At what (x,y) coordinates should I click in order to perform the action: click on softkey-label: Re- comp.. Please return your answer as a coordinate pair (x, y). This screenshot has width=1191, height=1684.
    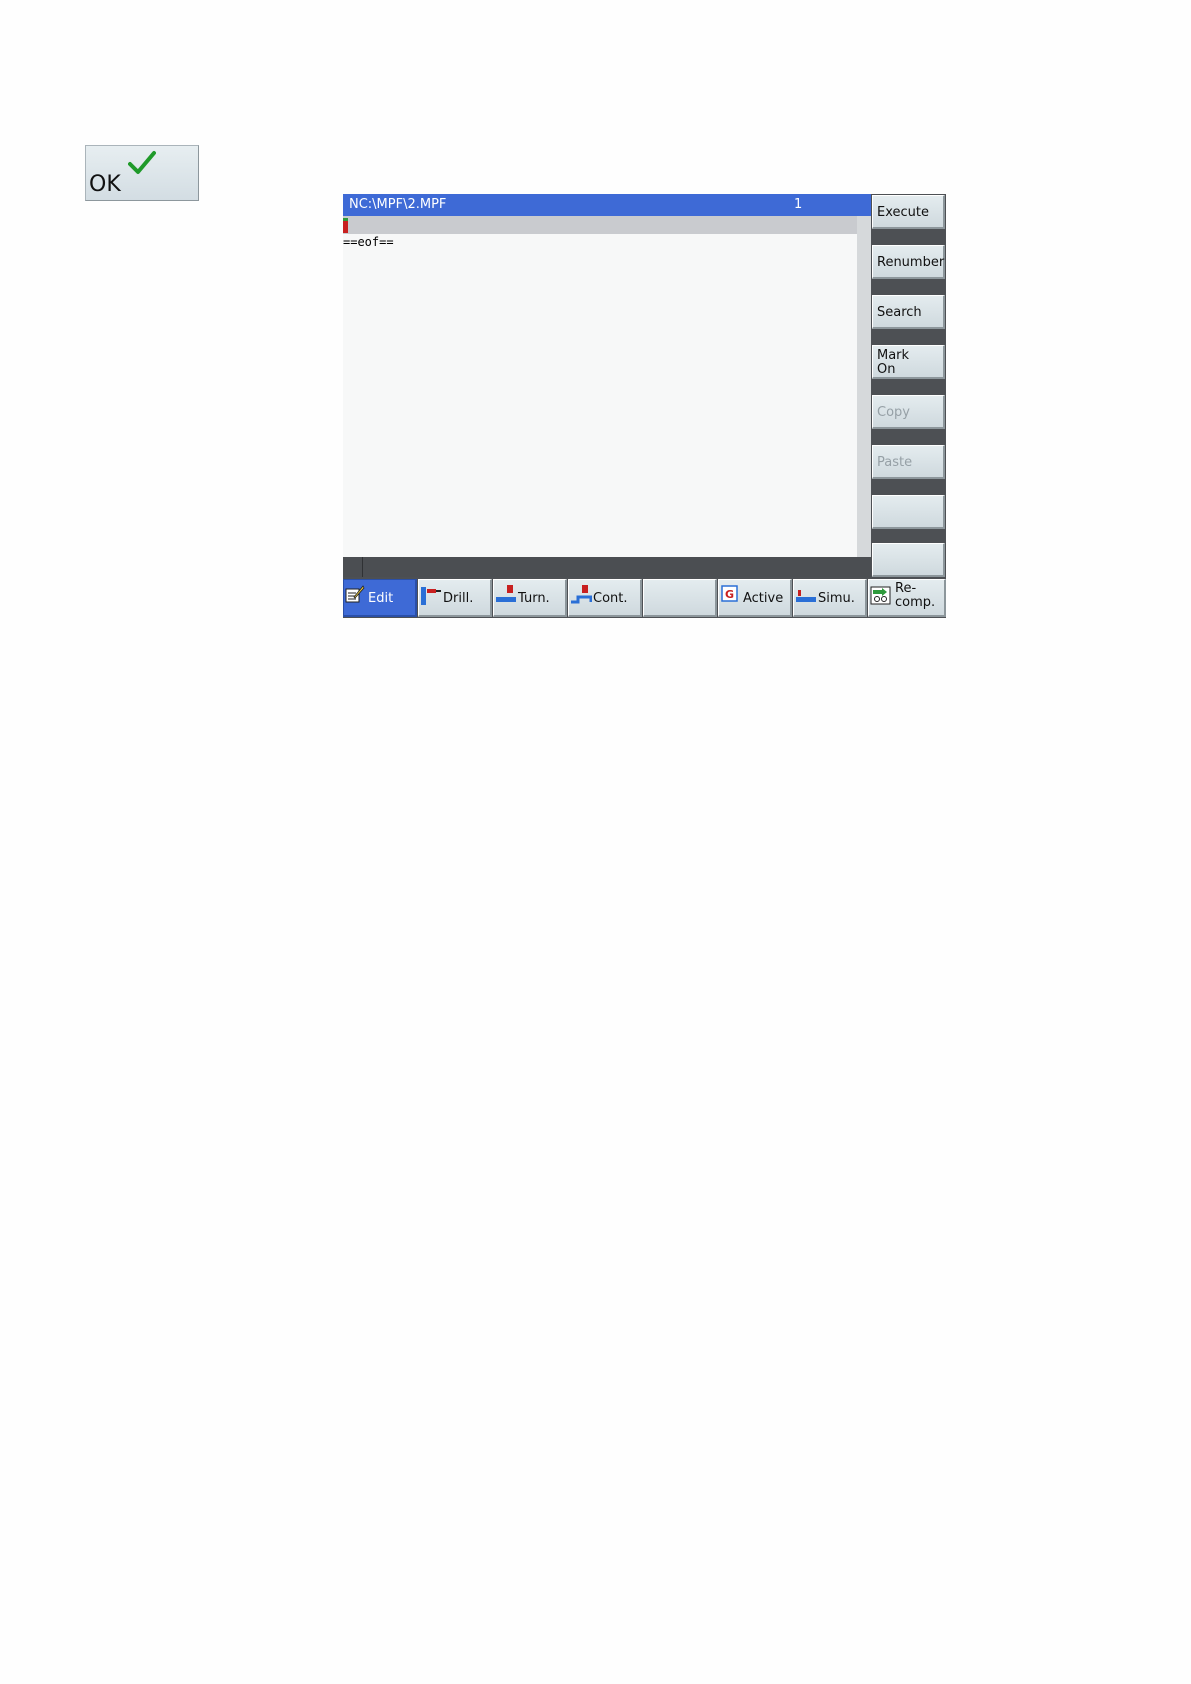
    Looking at the image, I should click on (915, 595).